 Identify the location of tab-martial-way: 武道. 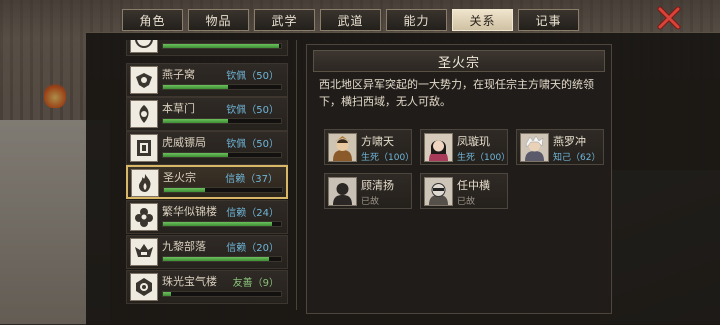
(350, 20).